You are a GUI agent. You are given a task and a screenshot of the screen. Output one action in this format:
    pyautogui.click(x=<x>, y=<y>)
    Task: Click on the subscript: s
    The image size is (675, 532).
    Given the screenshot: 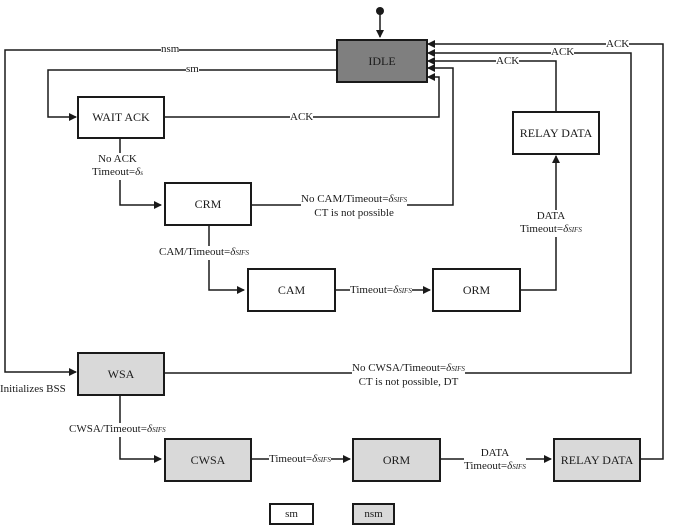 What is the action you would take?
    pyautogui.click(x=141, y=173)
    